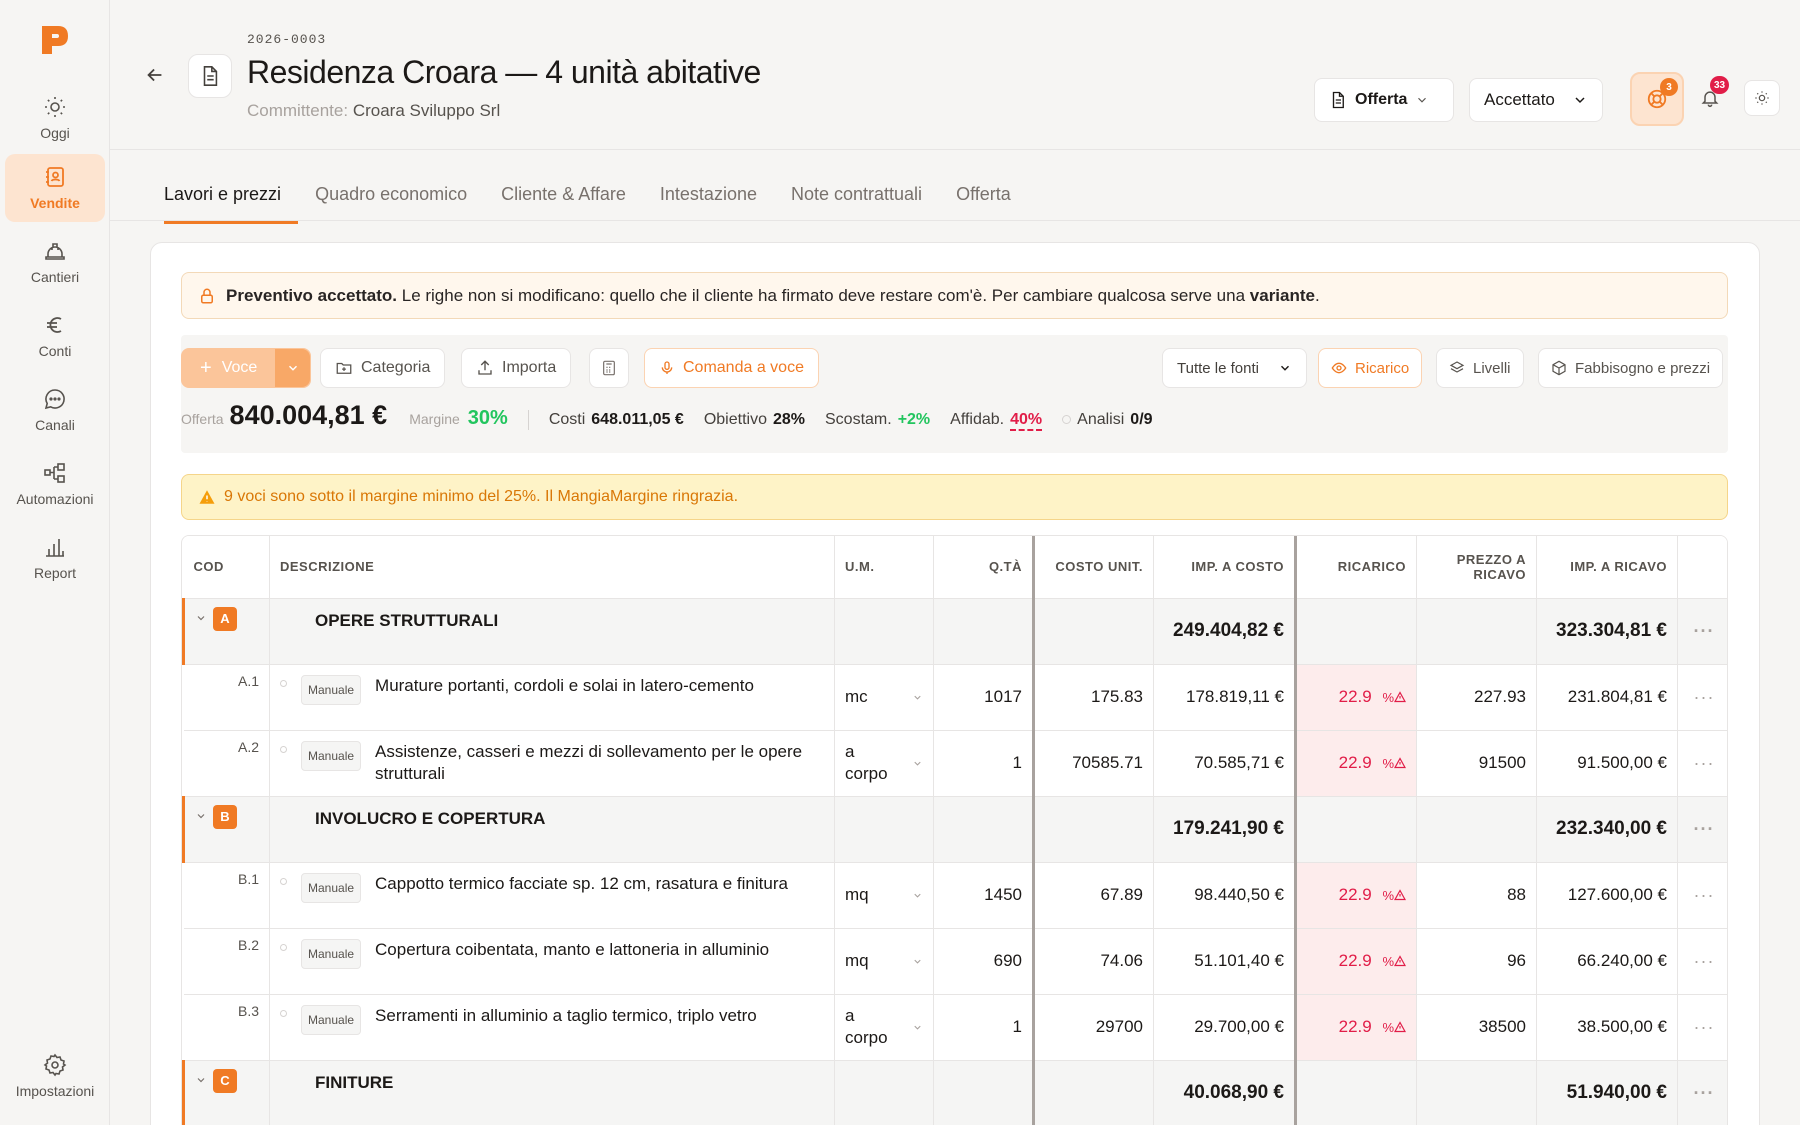  I want to click on row-prezzo: 38500, so click(1476, 1027).